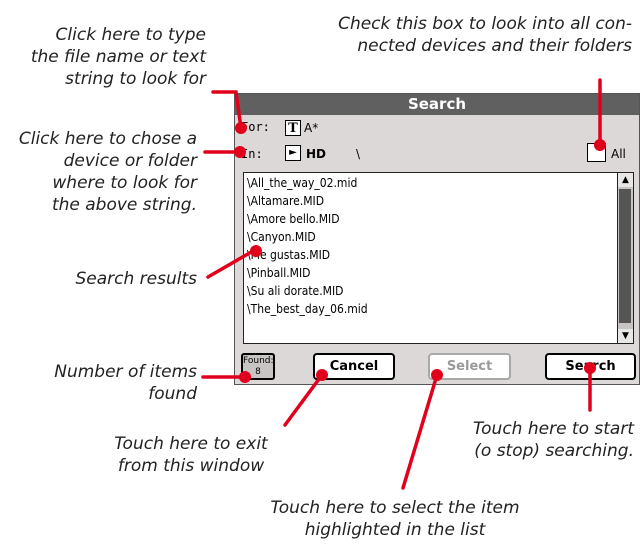 Image resolution: width=640 pixels, height=545 pixels. I want to click on all-devices-label: All, so click(618, 154).